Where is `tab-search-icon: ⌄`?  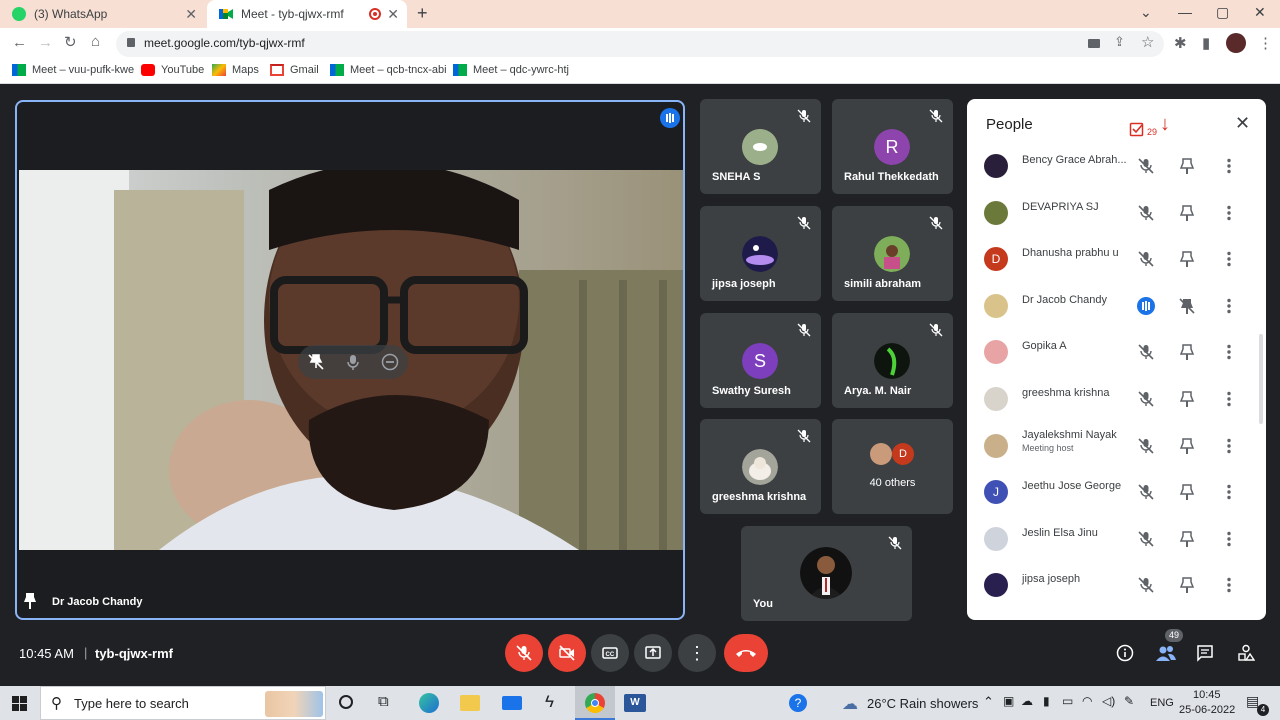
tab-search-icon: ⌄ is located at coordinates (1146, 12).